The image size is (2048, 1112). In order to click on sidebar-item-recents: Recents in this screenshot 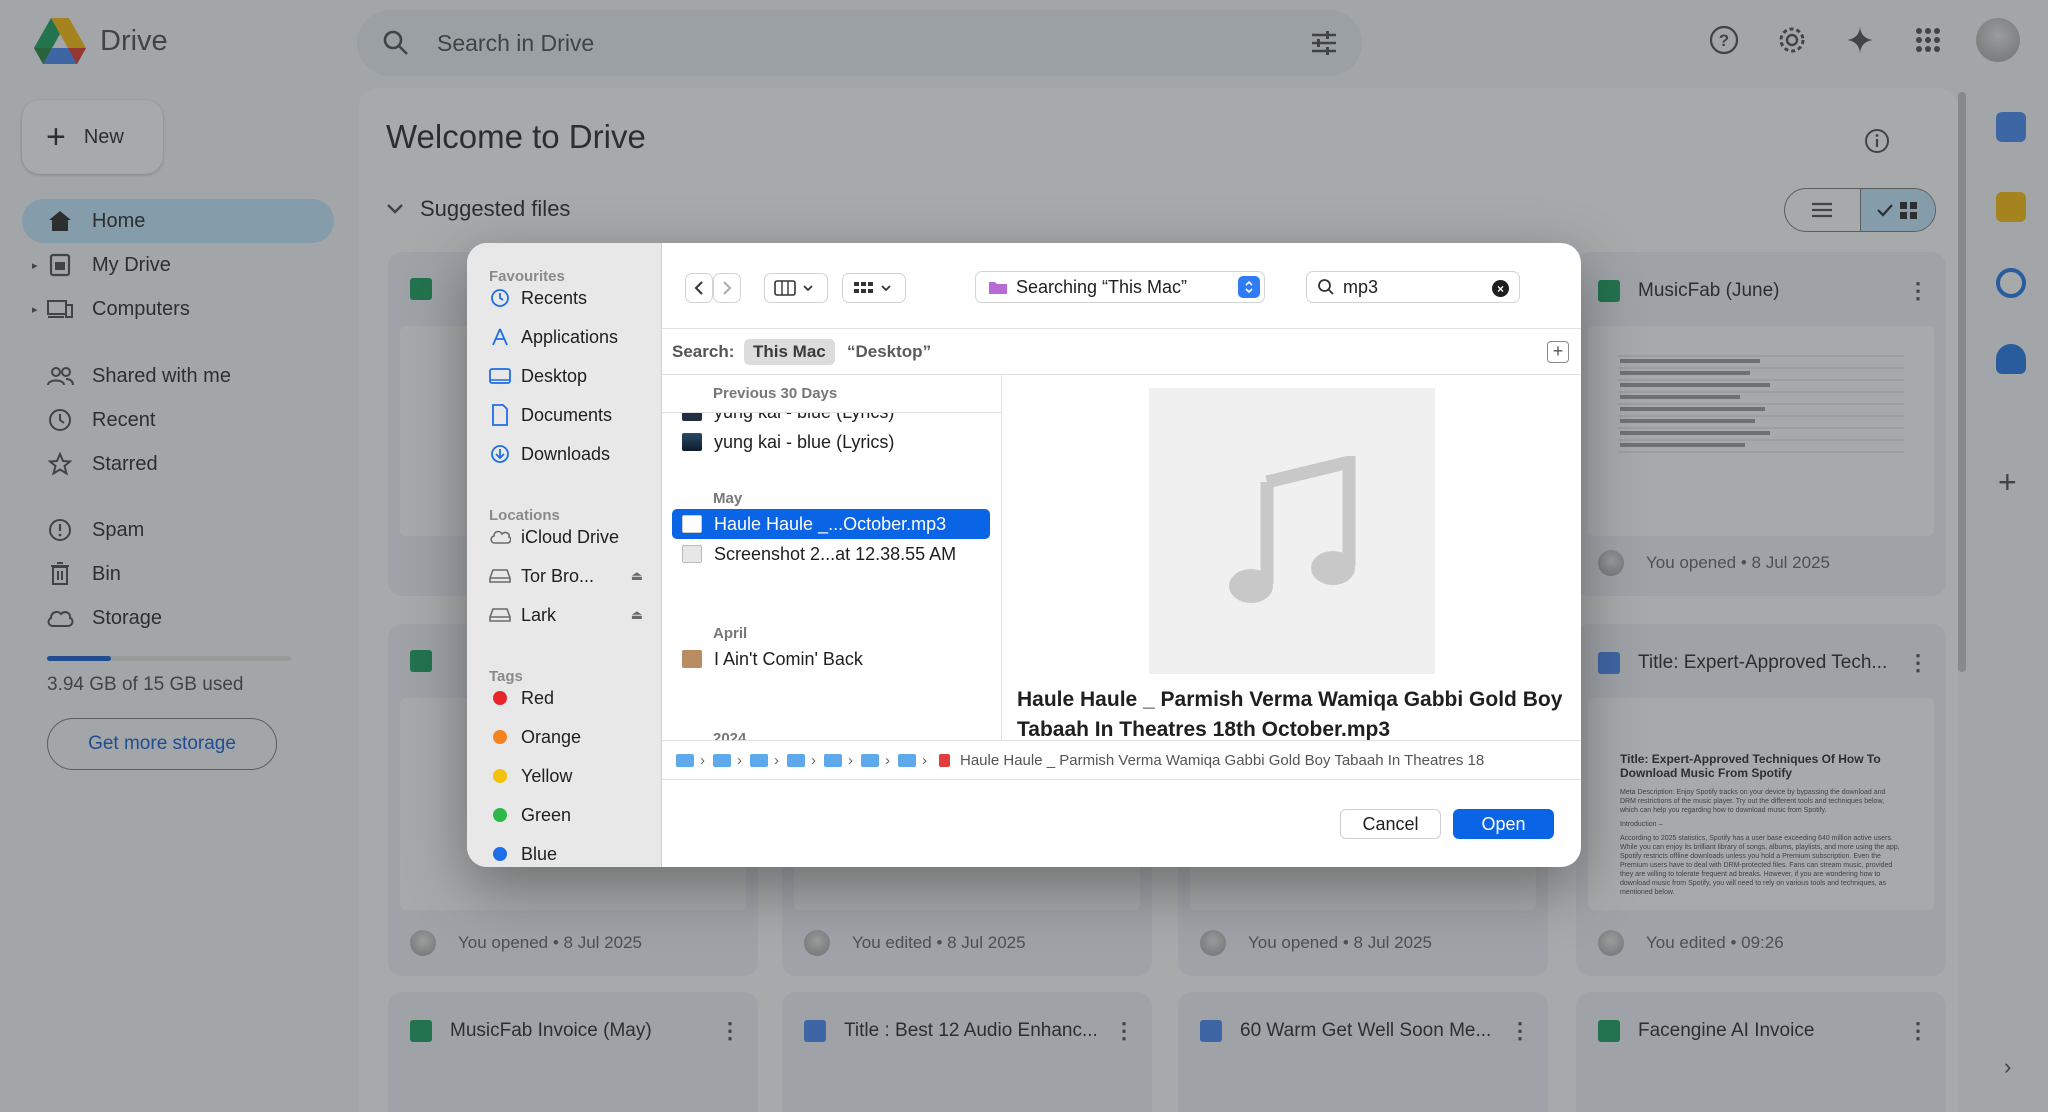, I will do `click(569, 298)`.